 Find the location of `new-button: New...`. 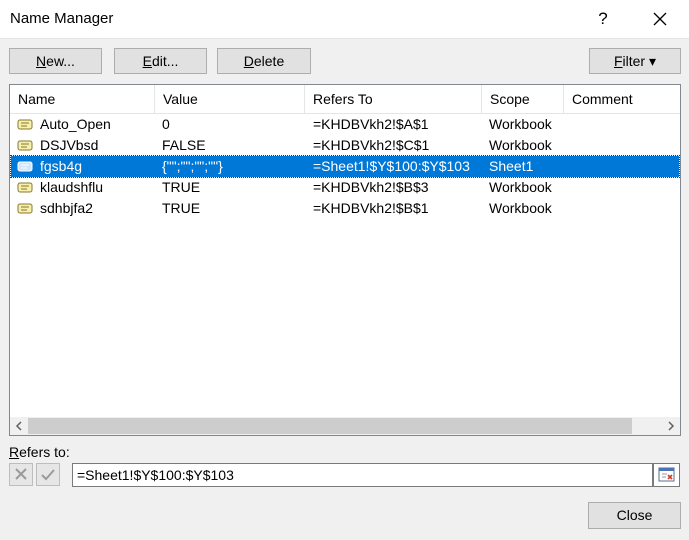

new-button: New... is located at coordinates (55, 61).